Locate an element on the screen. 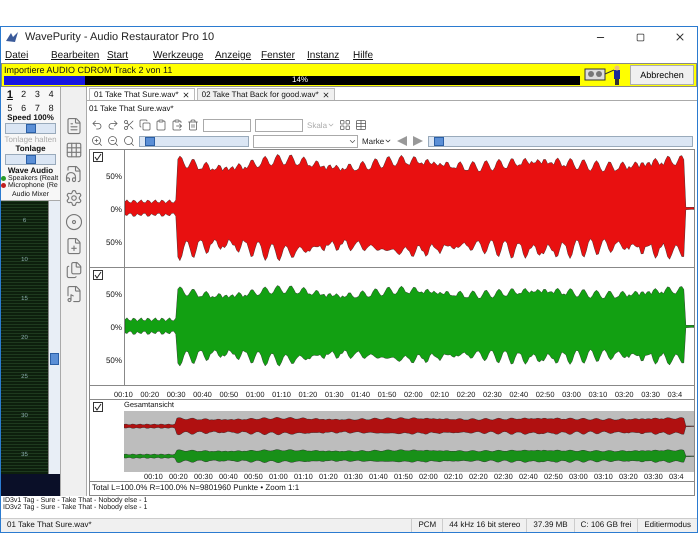  copy-icon is located at coordinates (145, 125).